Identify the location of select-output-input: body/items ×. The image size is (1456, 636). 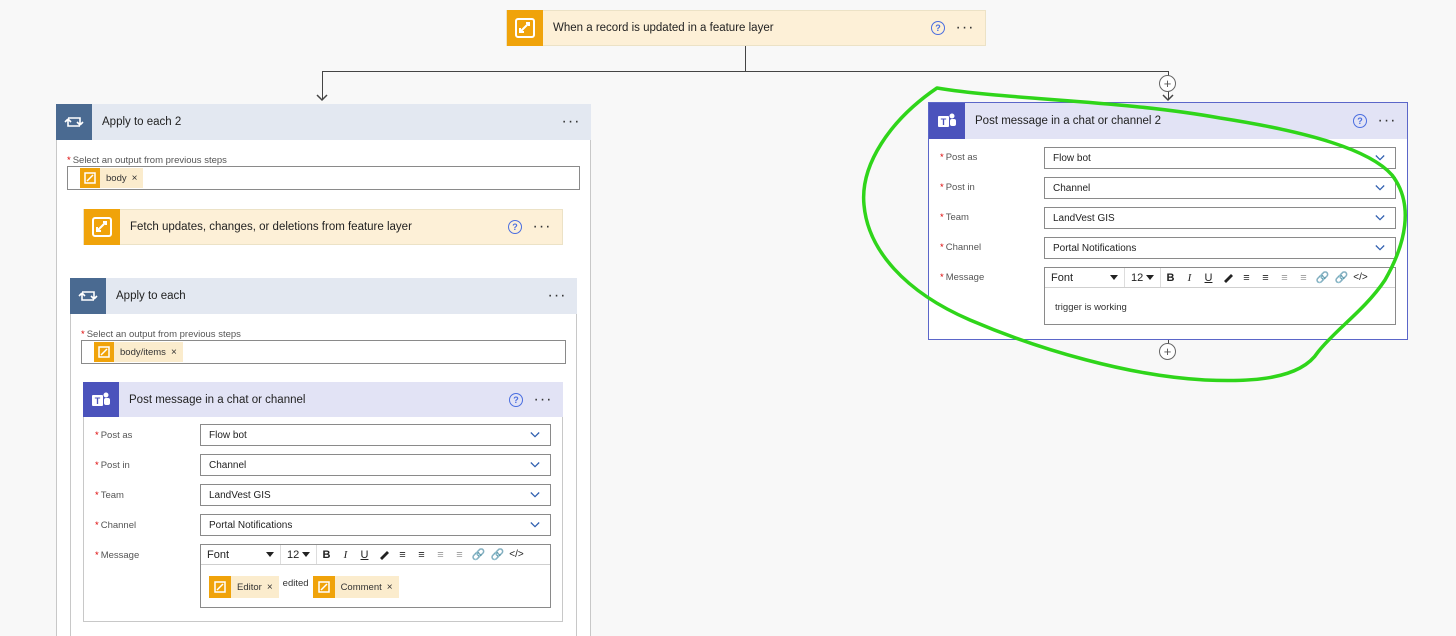
(323, 352).